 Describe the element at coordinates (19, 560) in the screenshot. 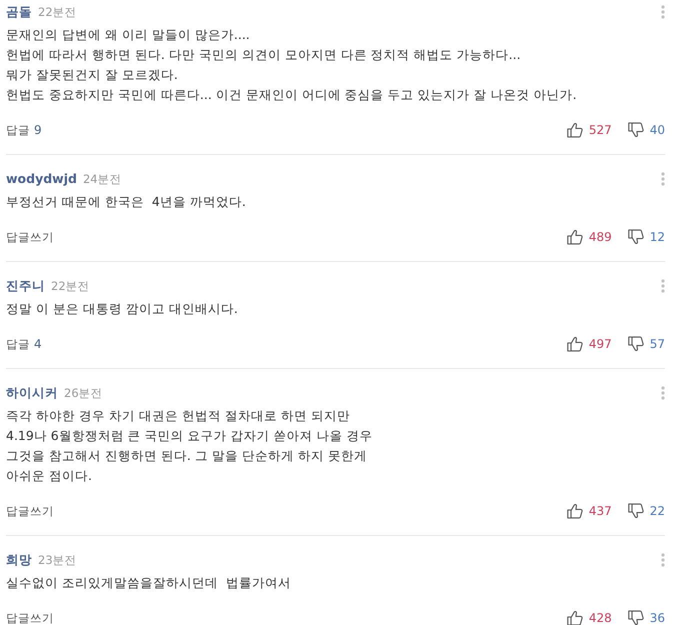

I see `author-name: 희망` at that location.